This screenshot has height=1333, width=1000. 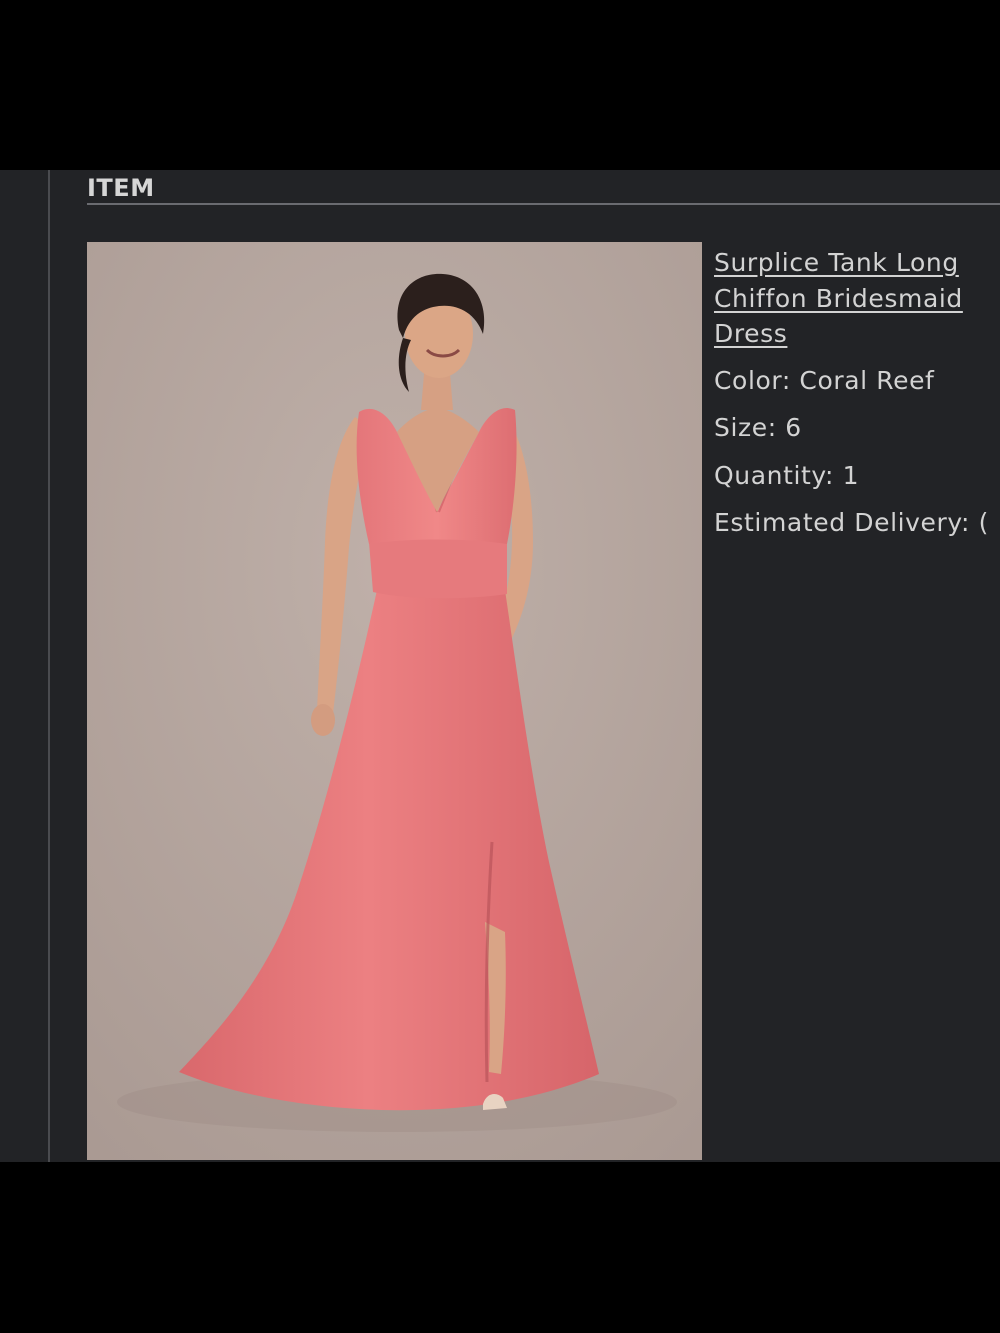 I want to click on title-divider, so click(x=543, y=204).